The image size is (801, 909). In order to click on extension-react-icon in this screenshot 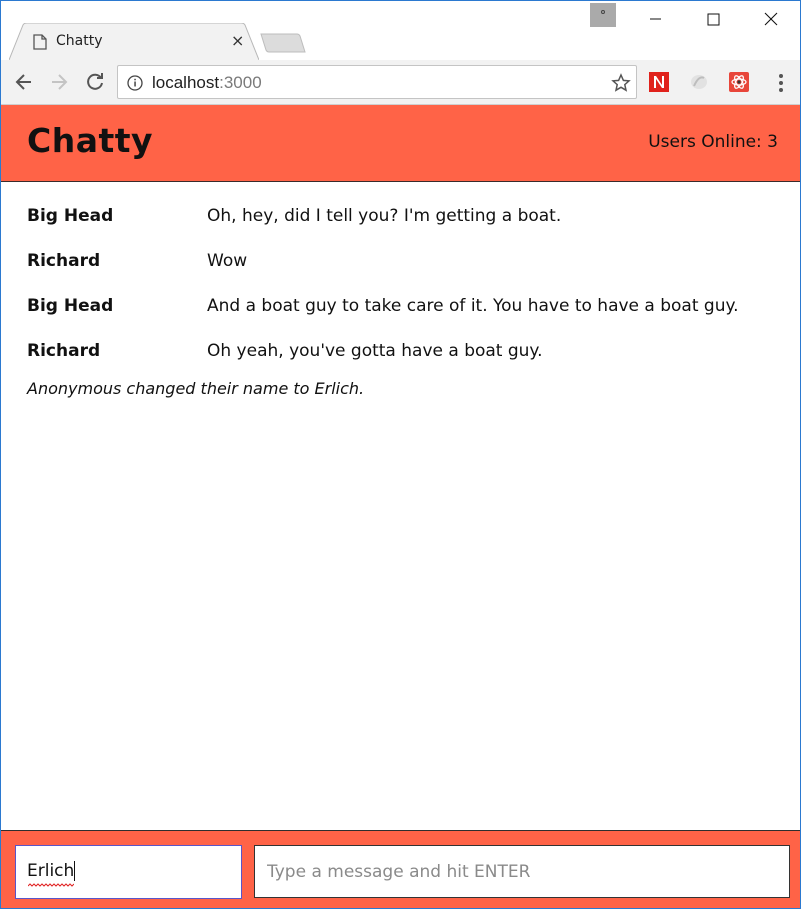, I will do `click(739, 82)`.